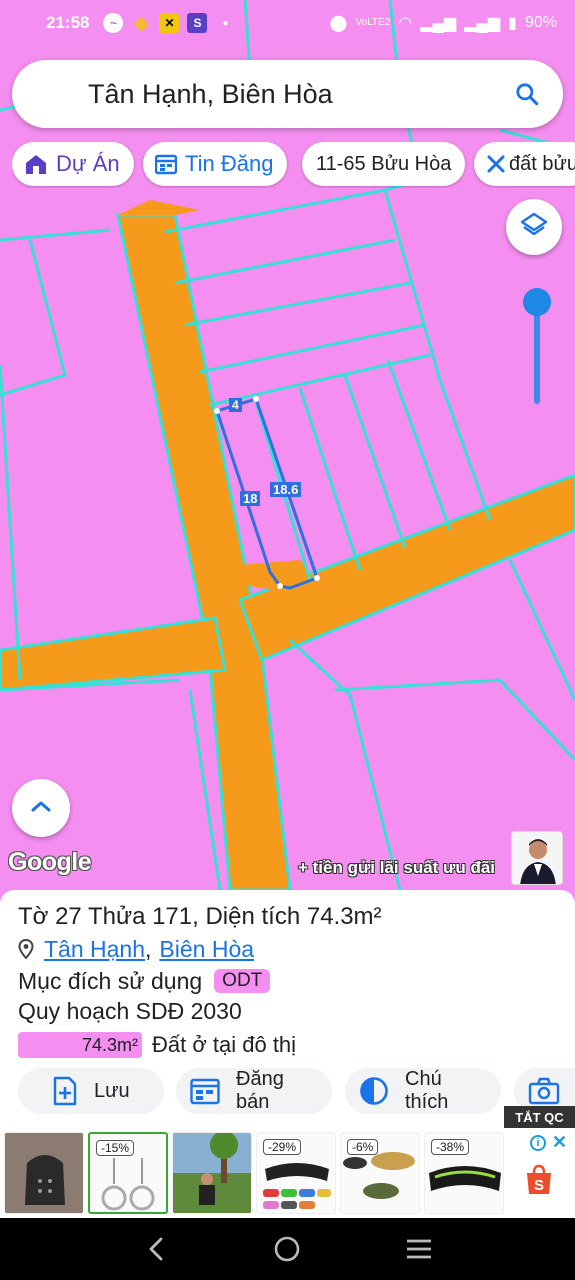 The image size is (575, 1280). Describe the element at coordinates (537, 302) in the screenshot. I see `slider-handle` at that location.